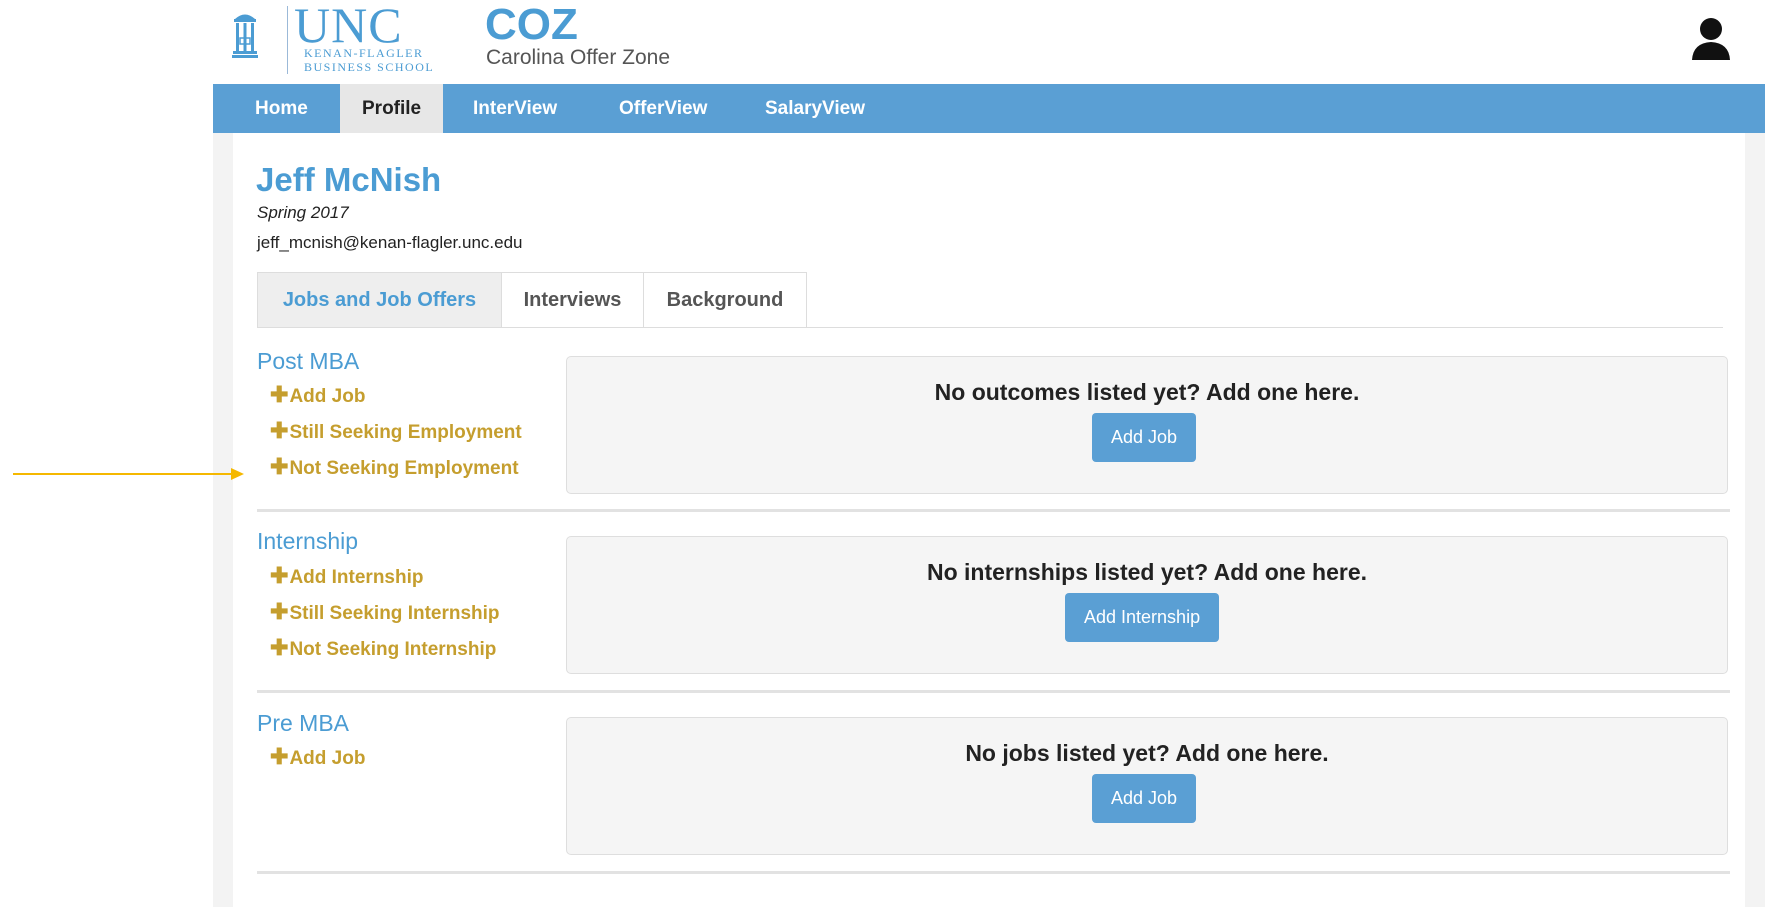 The width and height of the screenshot is (1765, 907). Describe the element at coordinates (1755, 520) in the screenshot. I see `panel-gutter-right` at that location.